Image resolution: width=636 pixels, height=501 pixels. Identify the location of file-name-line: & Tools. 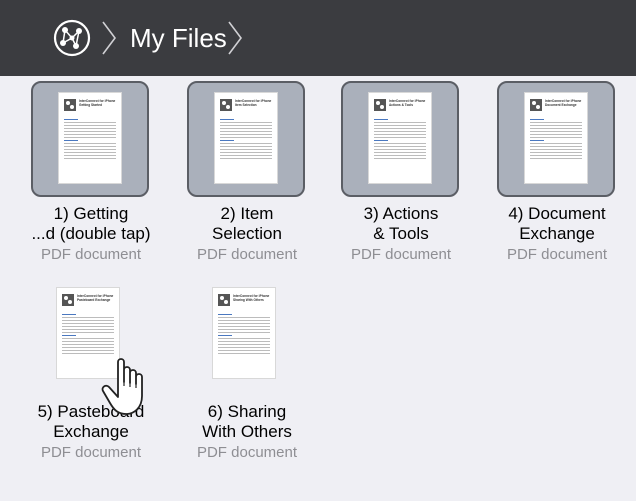
(401, 233).